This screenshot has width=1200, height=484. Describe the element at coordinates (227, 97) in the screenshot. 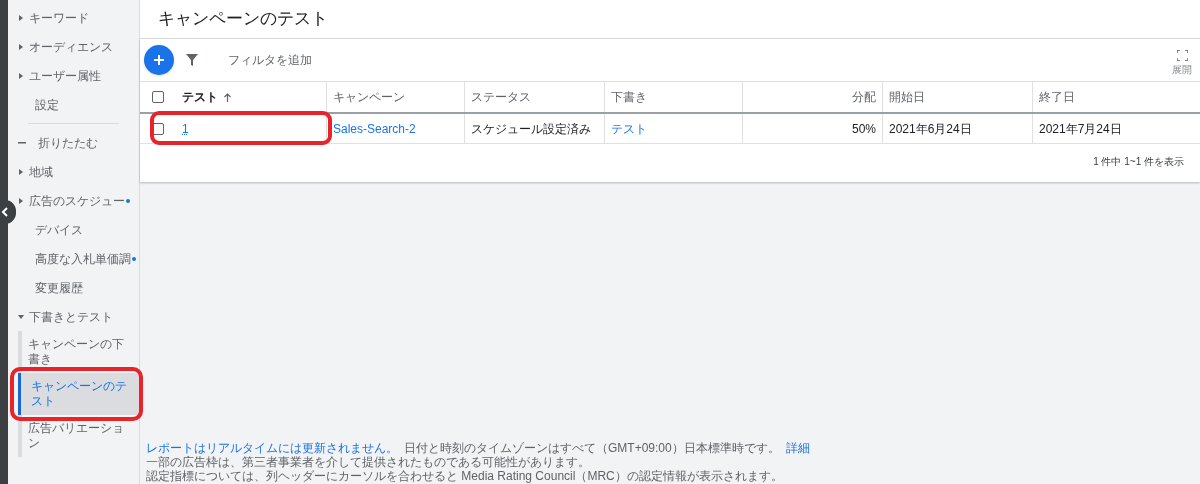

I see `sort-arrow-icon` at that location.